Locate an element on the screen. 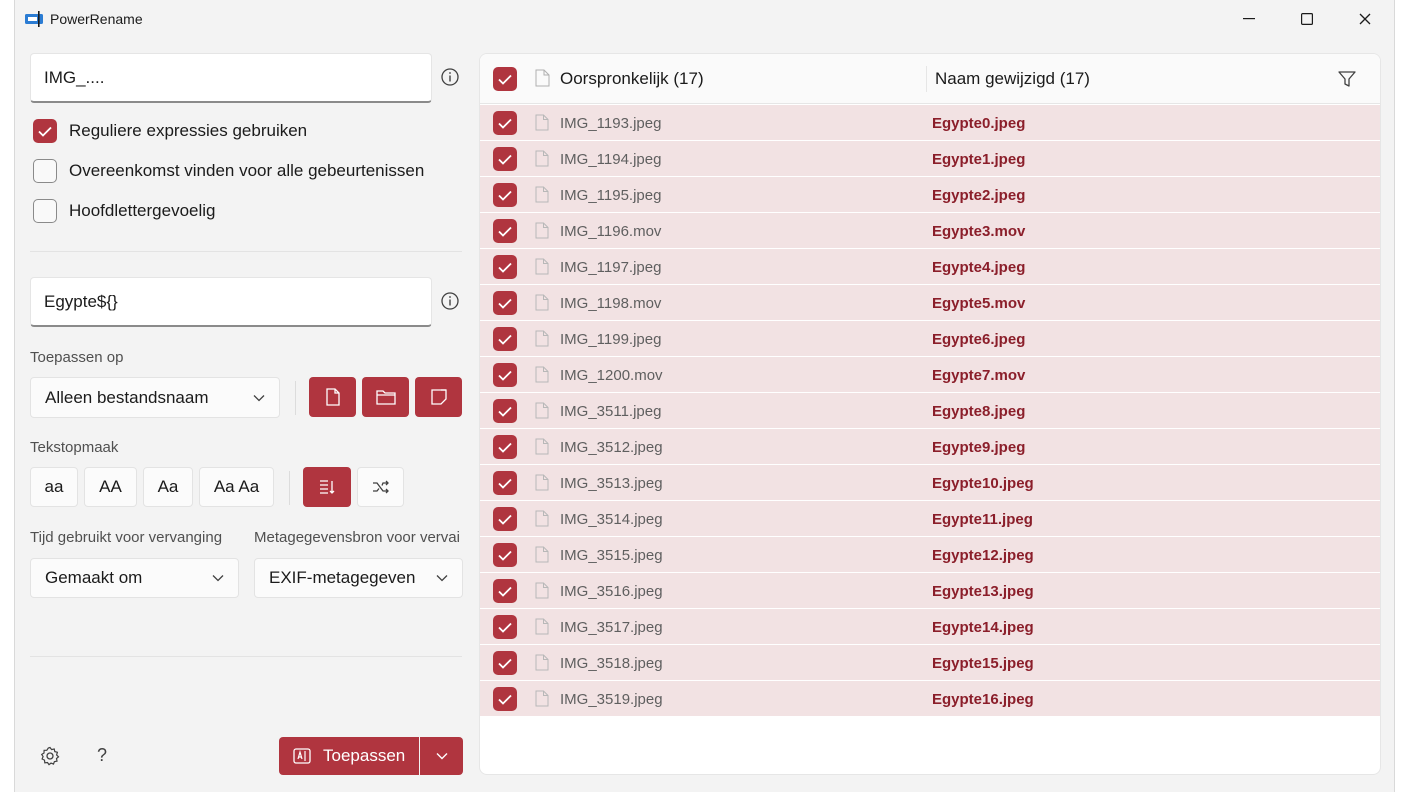  select-all-checkbox is located at coordinates (505, 79).